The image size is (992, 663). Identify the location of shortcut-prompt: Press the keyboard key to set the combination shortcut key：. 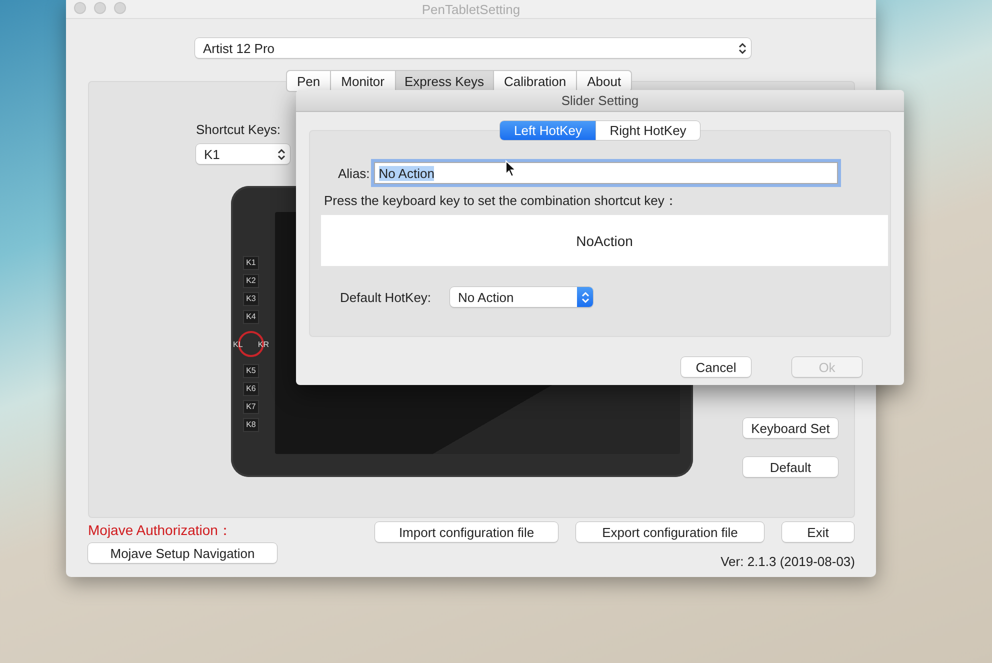
(501, 201).